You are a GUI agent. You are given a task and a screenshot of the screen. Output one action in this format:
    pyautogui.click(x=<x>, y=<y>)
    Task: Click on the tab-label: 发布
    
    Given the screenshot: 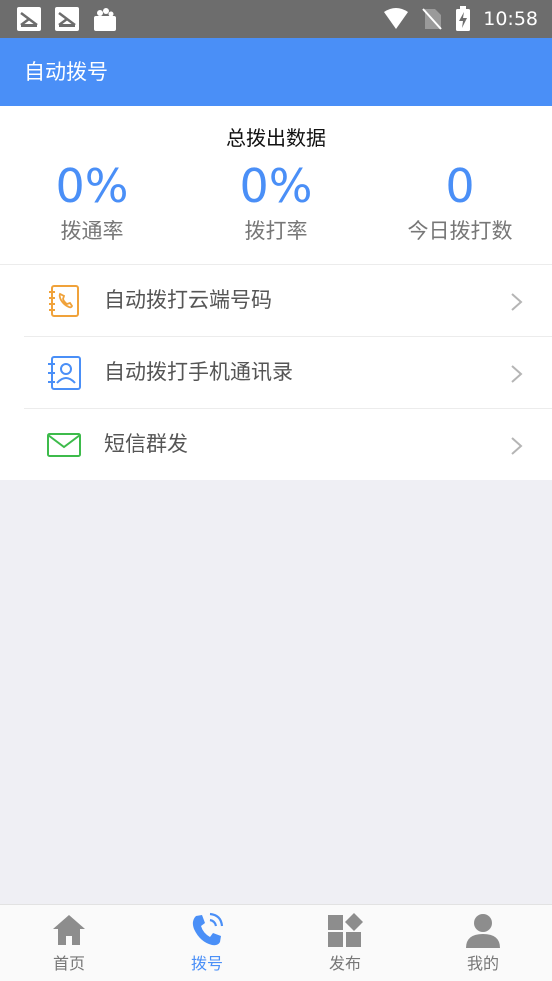 What is the action you would take?
    pyautogui.click(x=344, y=963)
    